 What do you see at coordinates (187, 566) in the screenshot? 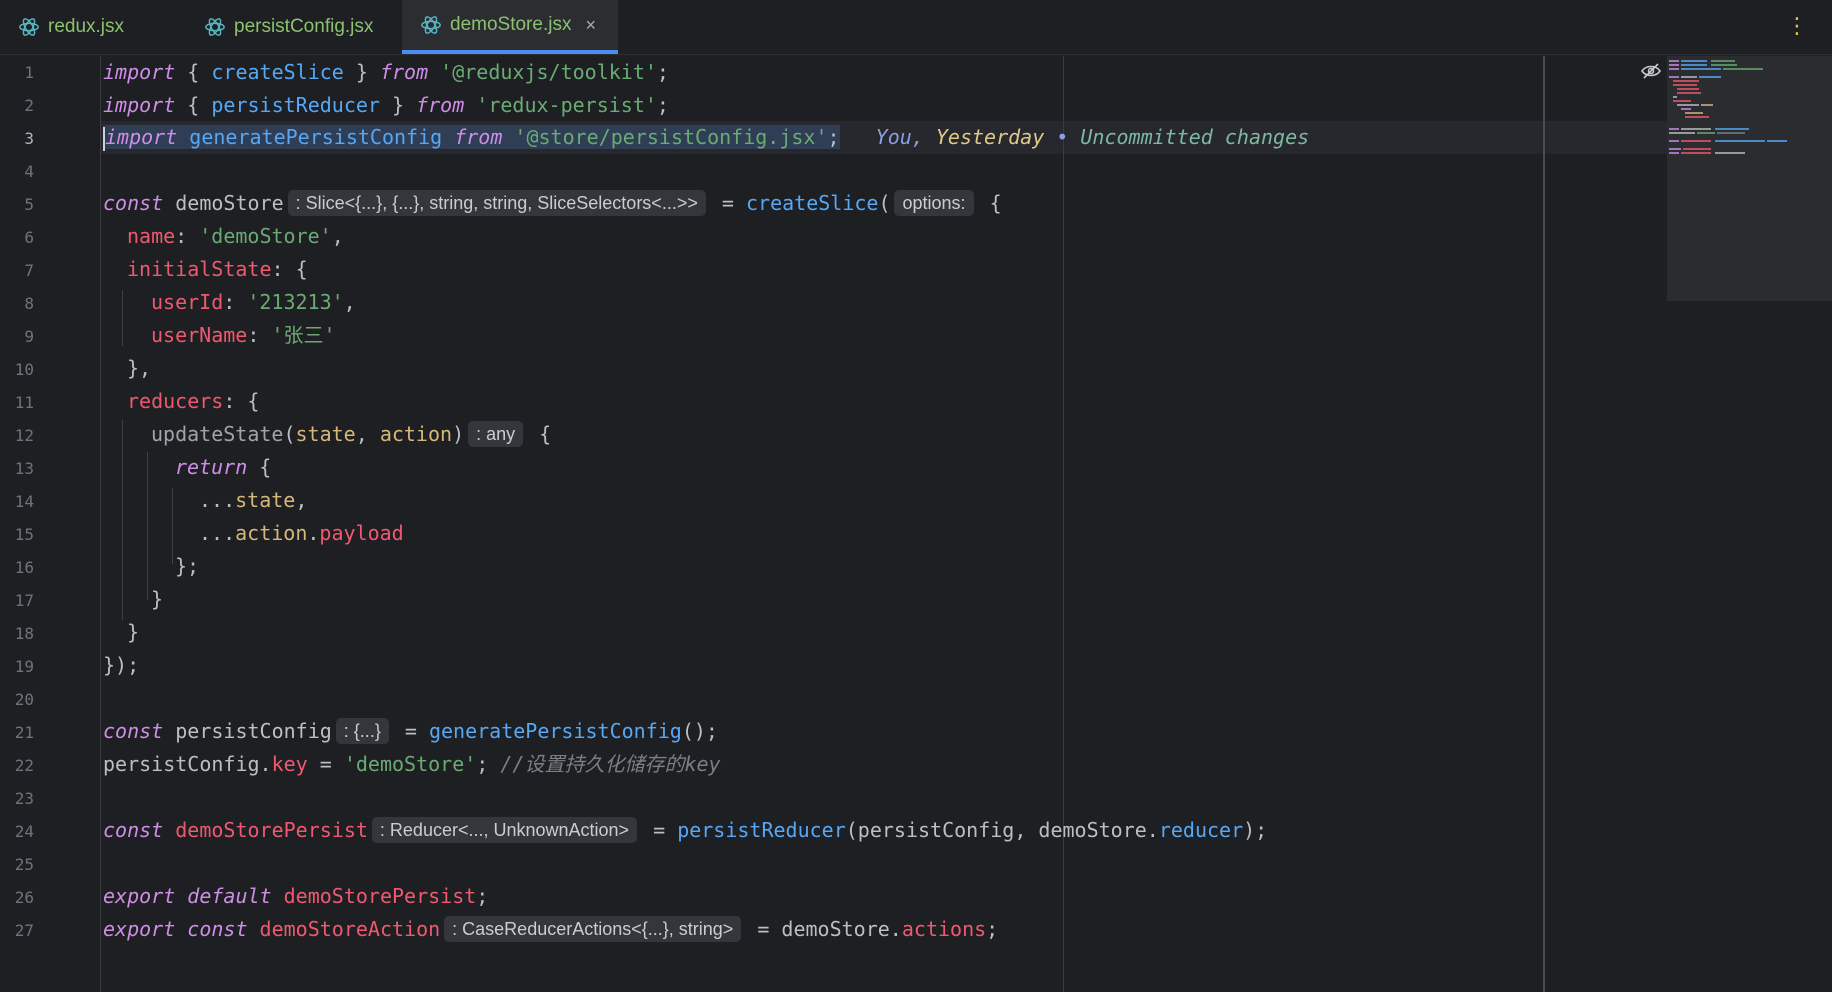
I see `code-line-16: };` at bounding box center [187, 566].